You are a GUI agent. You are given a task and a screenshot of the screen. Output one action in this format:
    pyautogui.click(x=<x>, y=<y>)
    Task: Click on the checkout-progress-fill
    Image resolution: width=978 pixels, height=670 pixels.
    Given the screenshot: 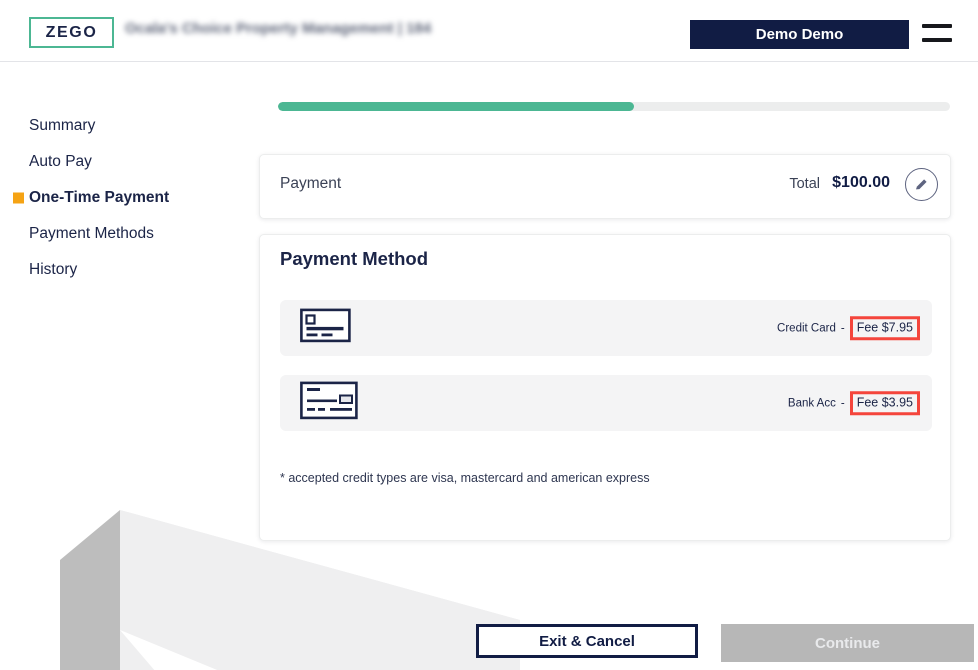 What is the action you would take?
    pyautogui.click(x=456, y=106)
    